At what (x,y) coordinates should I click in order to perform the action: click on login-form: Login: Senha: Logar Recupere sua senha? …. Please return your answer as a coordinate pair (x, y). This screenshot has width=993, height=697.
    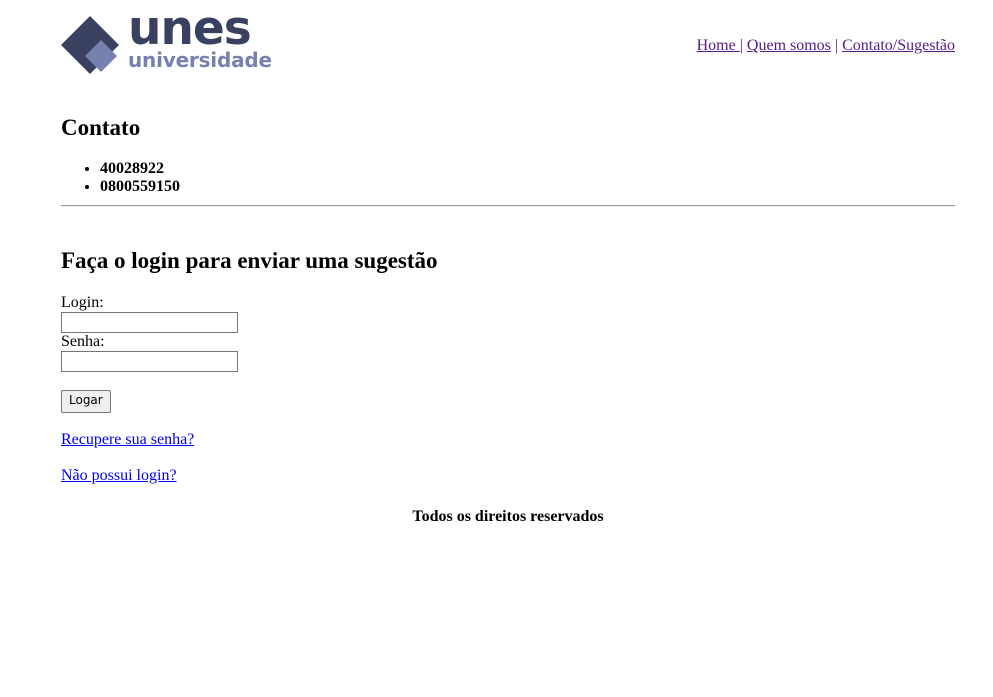
    Looking at the image, I should click on (149, 389).